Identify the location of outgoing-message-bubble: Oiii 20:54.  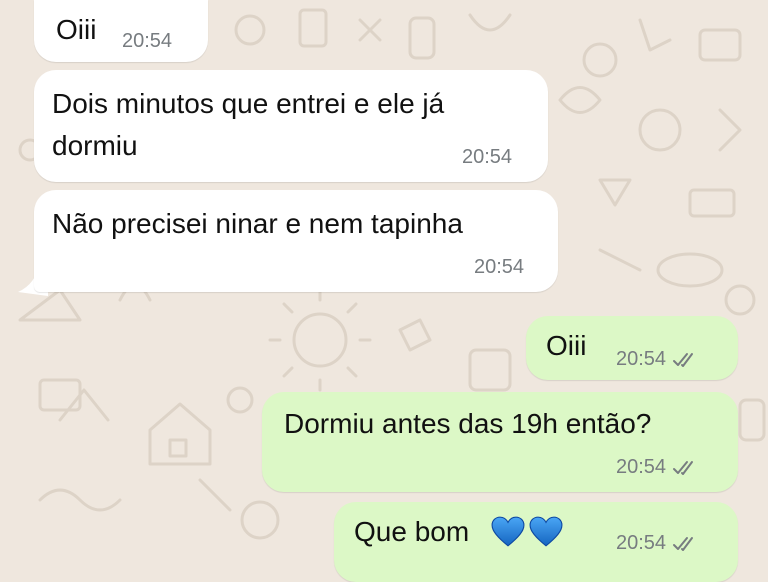
(632, 348).